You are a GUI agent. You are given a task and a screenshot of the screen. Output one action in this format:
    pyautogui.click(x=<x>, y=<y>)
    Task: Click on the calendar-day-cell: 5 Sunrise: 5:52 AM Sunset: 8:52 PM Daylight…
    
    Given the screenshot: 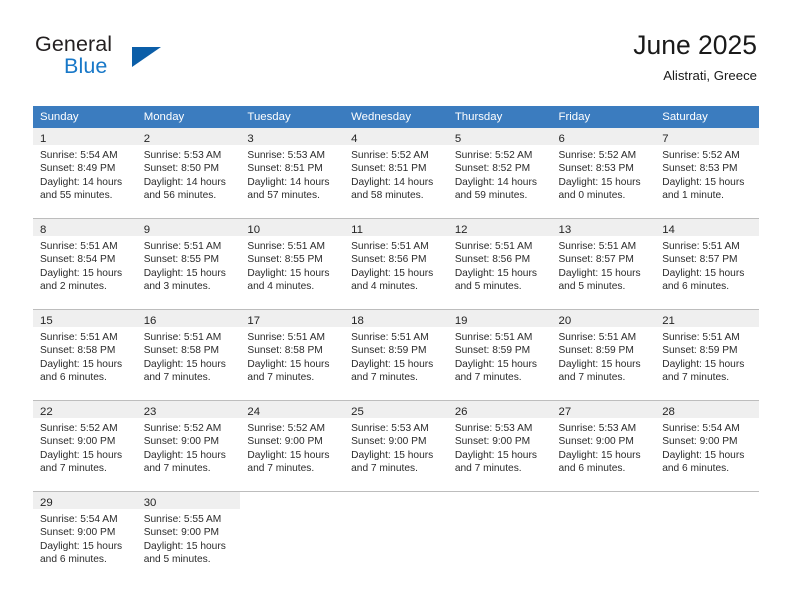 What is the action you would take?
    pyautogui.click(x=499, y=173)
    